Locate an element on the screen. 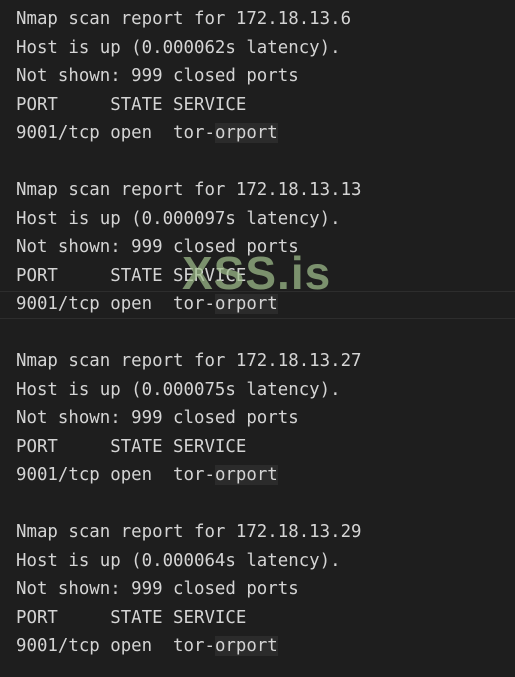  report-header: Nmap scan report for 172.18.13.29 is located at coordinates (189, 532).